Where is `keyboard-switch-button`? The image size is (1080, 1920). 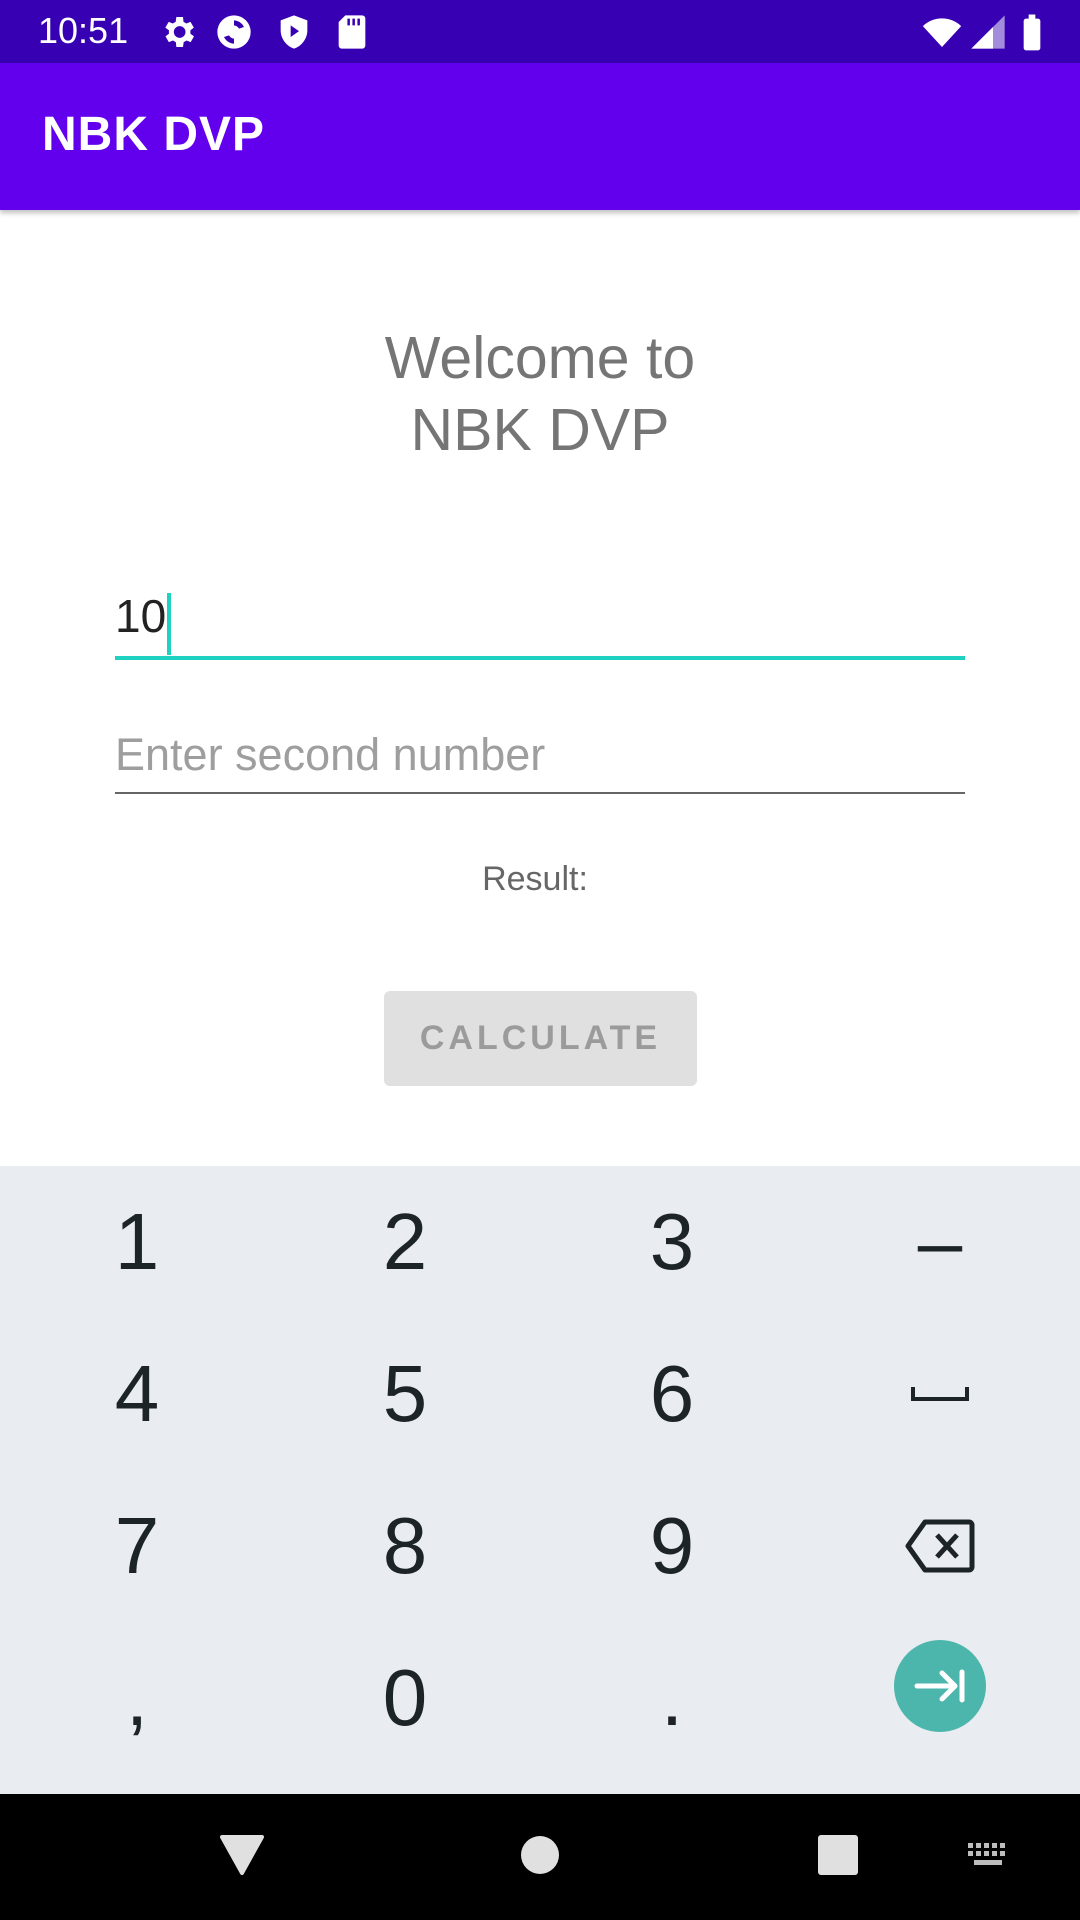 keyboard-switch-button is located at coordinates (988, 1857).